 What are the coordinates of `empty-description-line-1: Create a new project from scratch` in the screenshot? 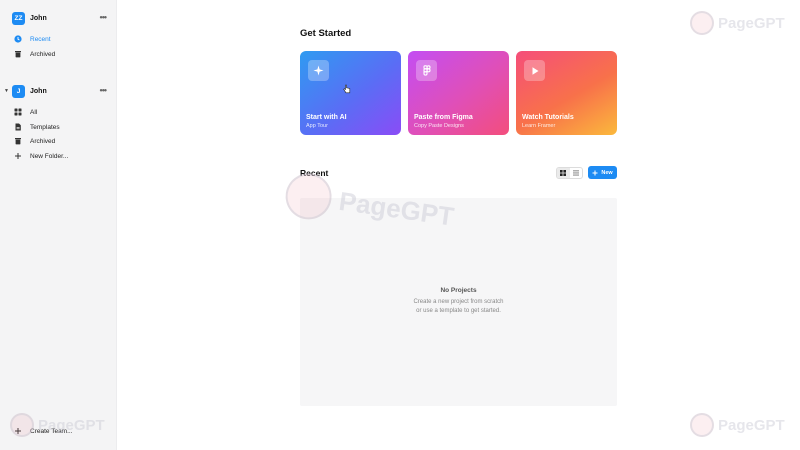 It's located at (458, 302).